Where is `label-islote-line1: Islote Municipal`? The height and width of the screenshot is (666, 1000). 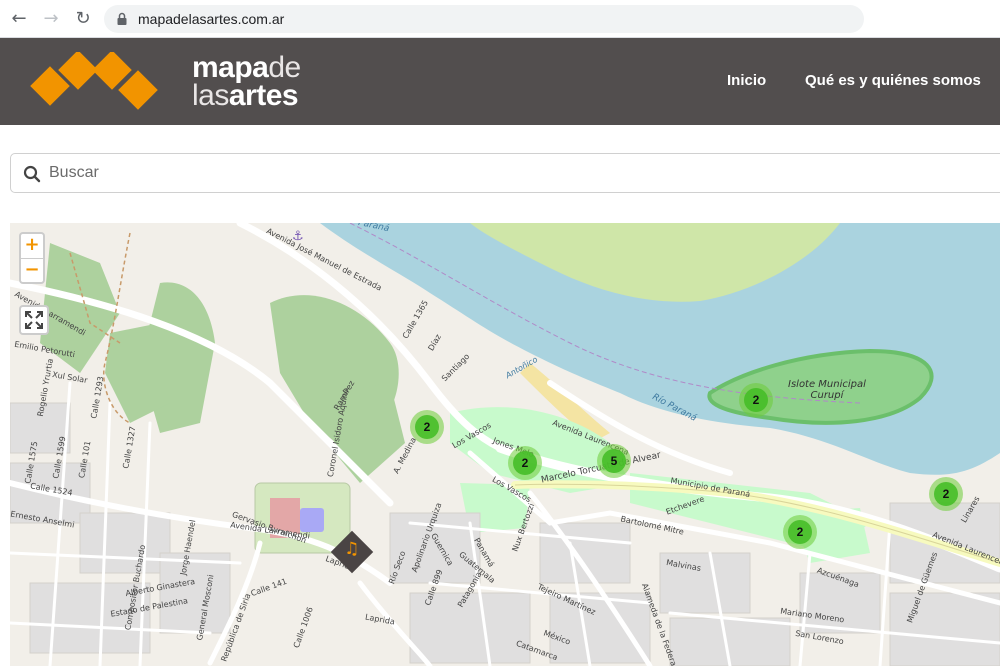
label-islote-line1: Islote Municipal is located at coordinates (827, 384).